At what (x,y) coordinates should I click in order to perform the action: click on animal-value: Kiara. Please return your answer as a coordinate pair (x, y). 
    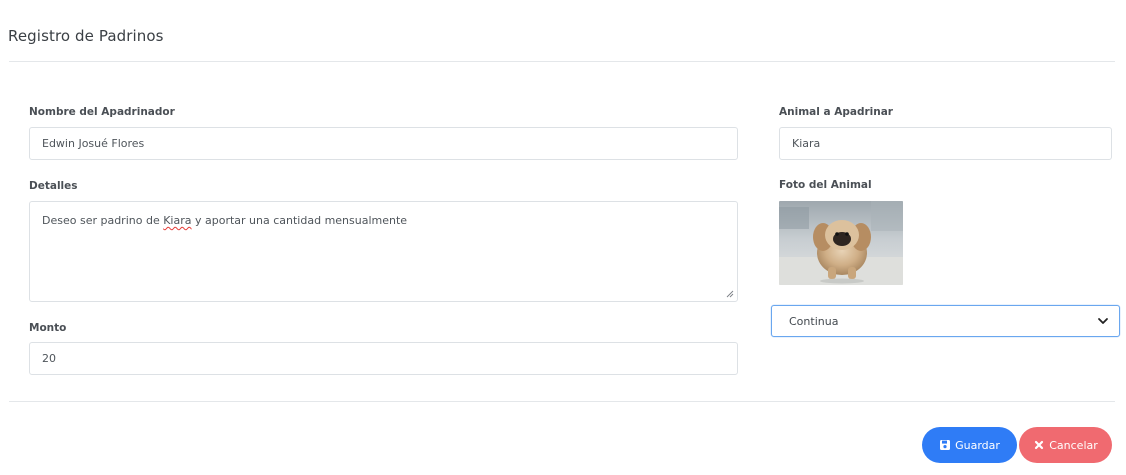
    Looking at the image, I should click on (806, 143).